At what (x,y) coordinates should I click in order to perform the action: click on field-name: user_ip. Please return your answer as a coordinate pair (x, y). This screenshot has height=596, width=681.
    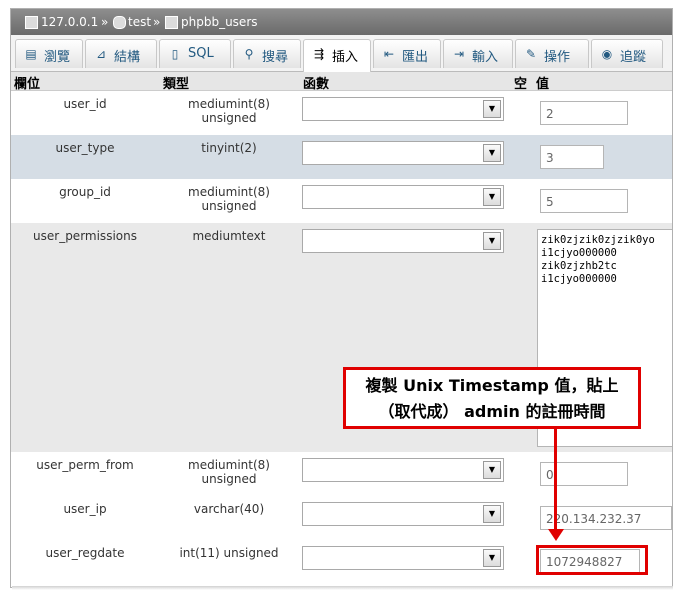
    Looking at the image, I should click on (85, 509).